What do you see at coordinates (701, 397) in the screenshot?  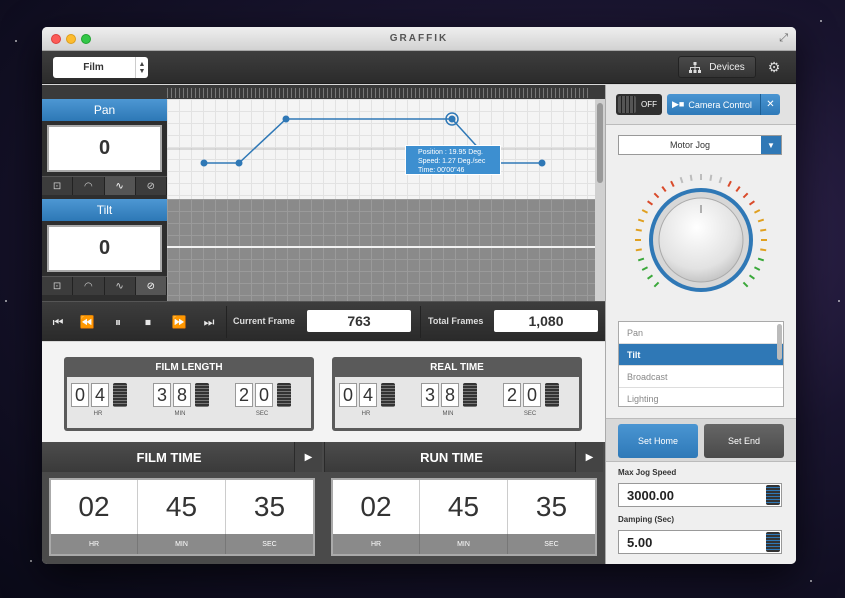 I see `axis-list-item: Lighting` at bounding box center [701, 397].